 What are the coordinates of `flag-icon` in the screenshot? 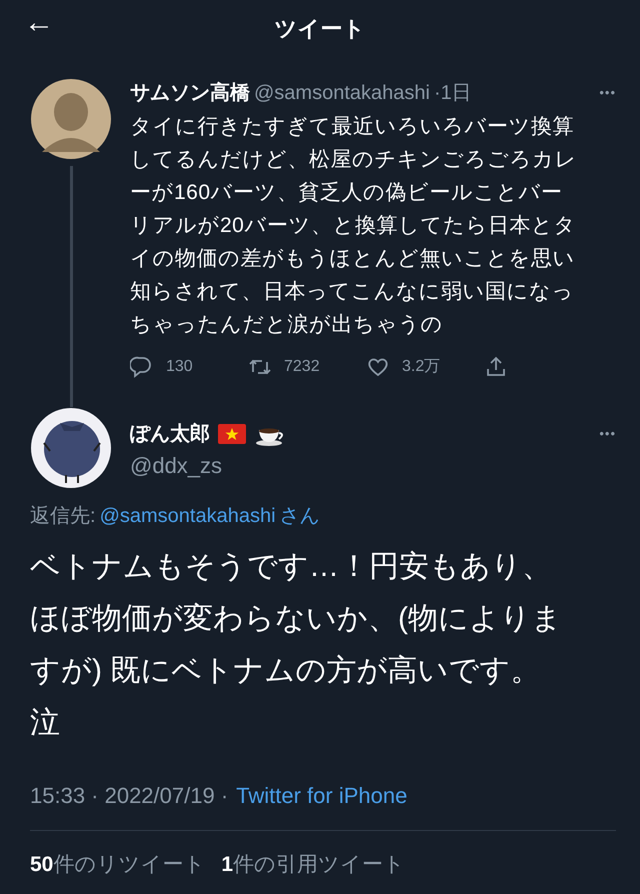 It's located at (232, 434).